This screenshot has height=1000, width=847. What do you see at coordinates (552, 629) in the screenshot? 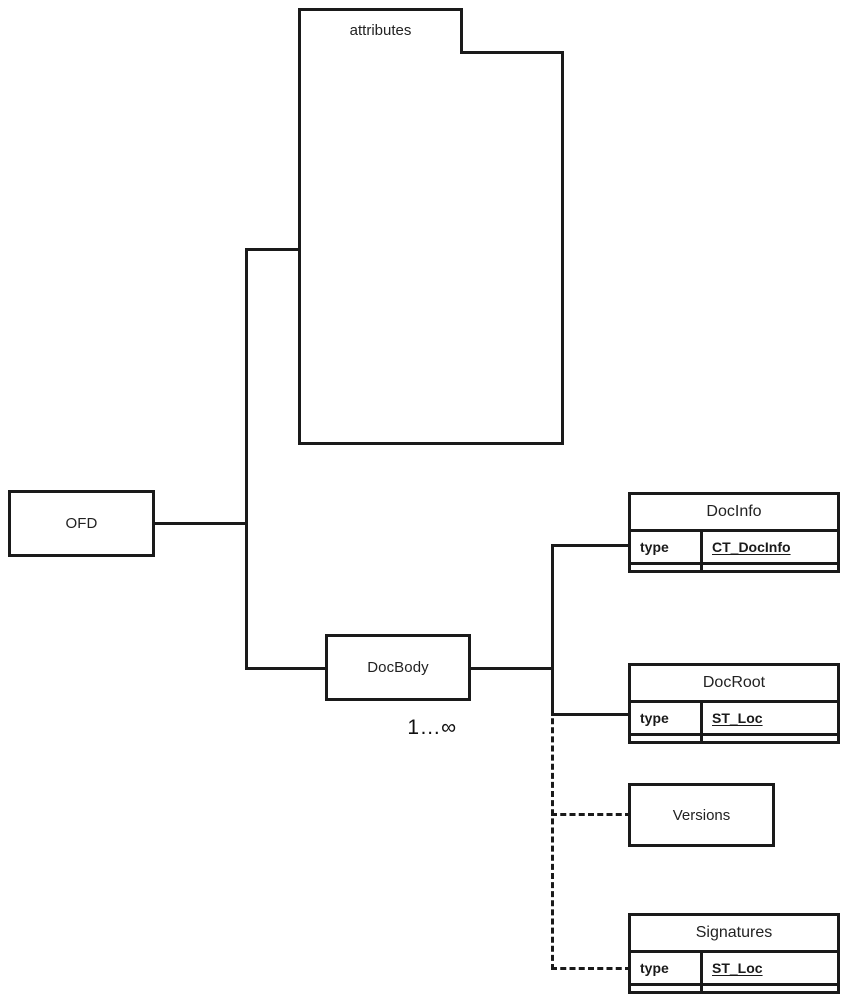
I see `connector-trunk2-vertical-solid` at bounding box center [552, 629].